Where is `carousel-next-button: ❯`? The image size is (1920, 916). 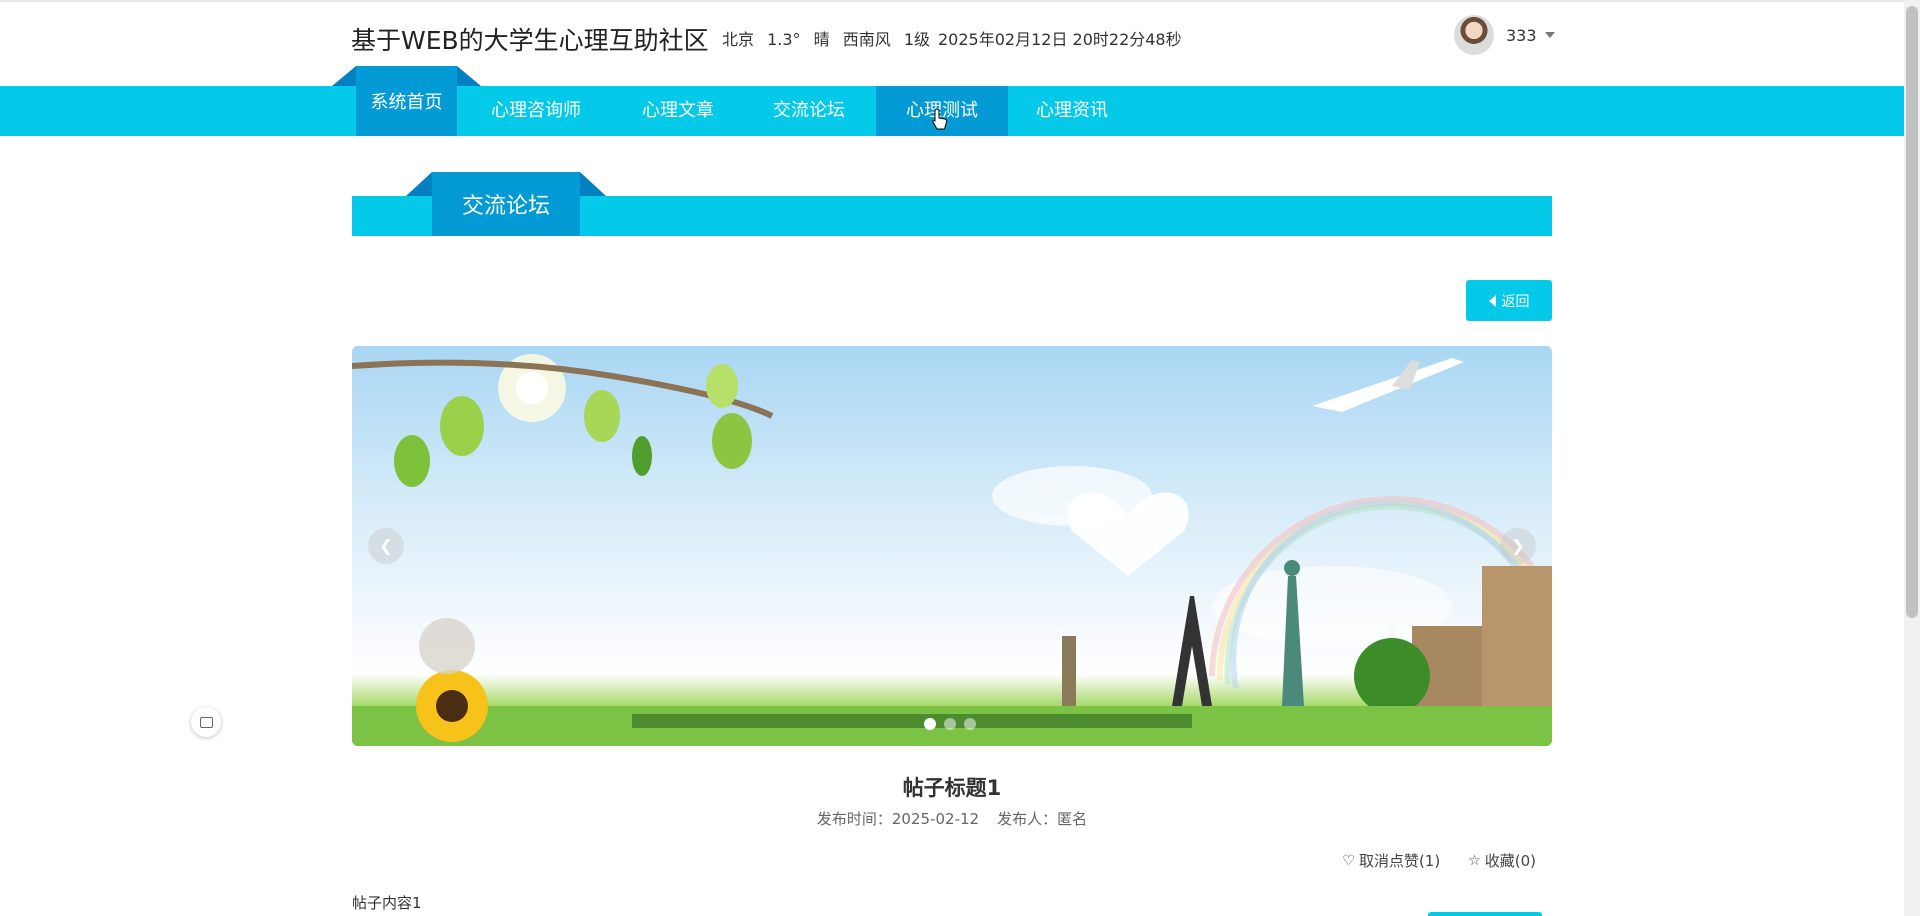 carousel-next-button: ❯ is located at coordinates (1518, 546).